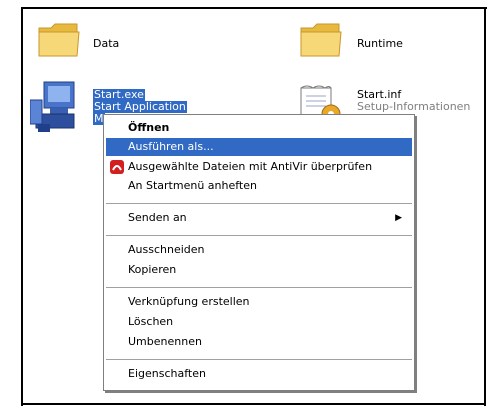 The height and width of the screenshot is (417, 493). What do you see at coordinates (259, 186) in the screenshot?
I see `menu-item-pin-start: An Startmenü anheften` at bounding box center [259, 186].